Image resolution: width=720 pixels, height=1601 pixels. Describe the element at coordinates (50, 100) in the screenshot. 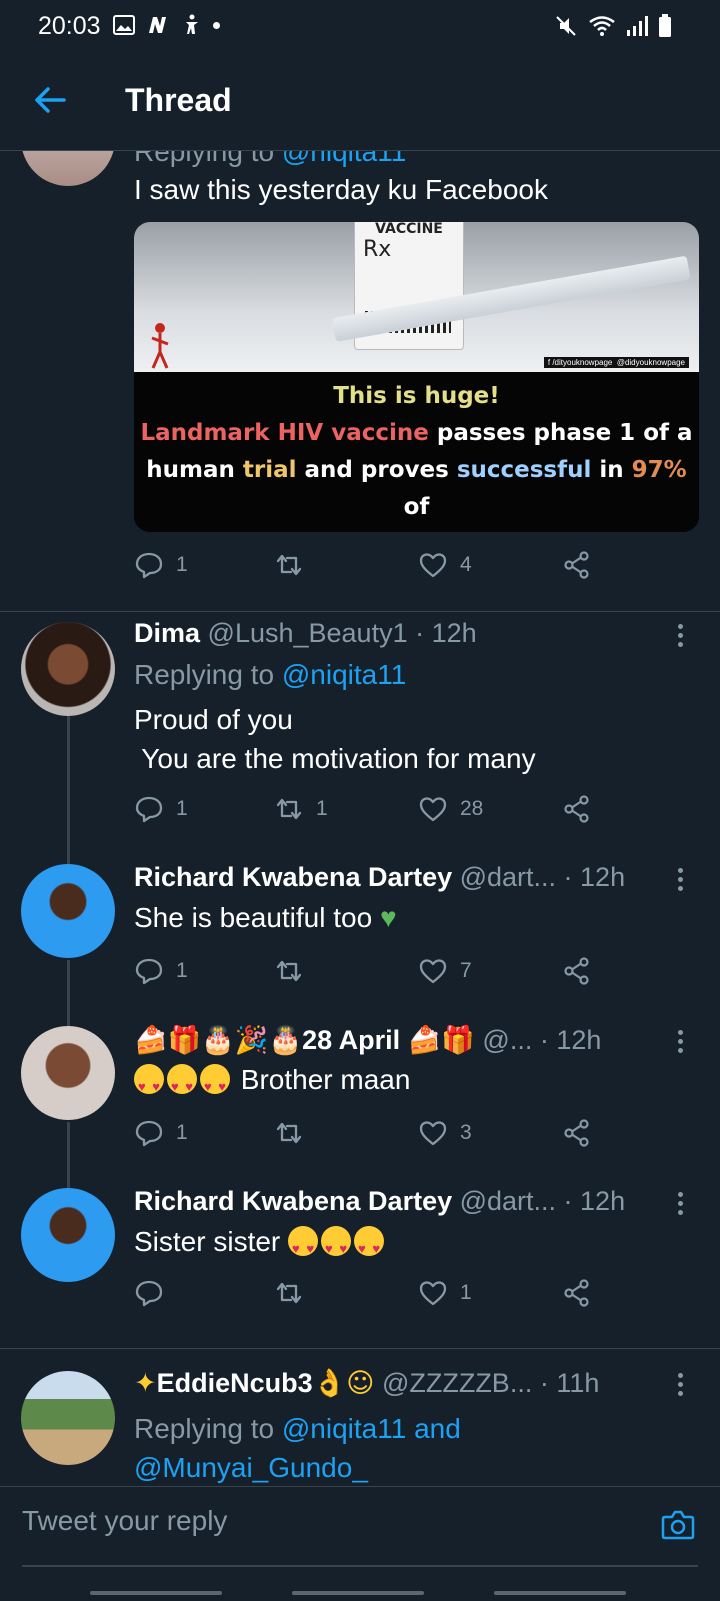

I see `back-arrow-icon` at that location.